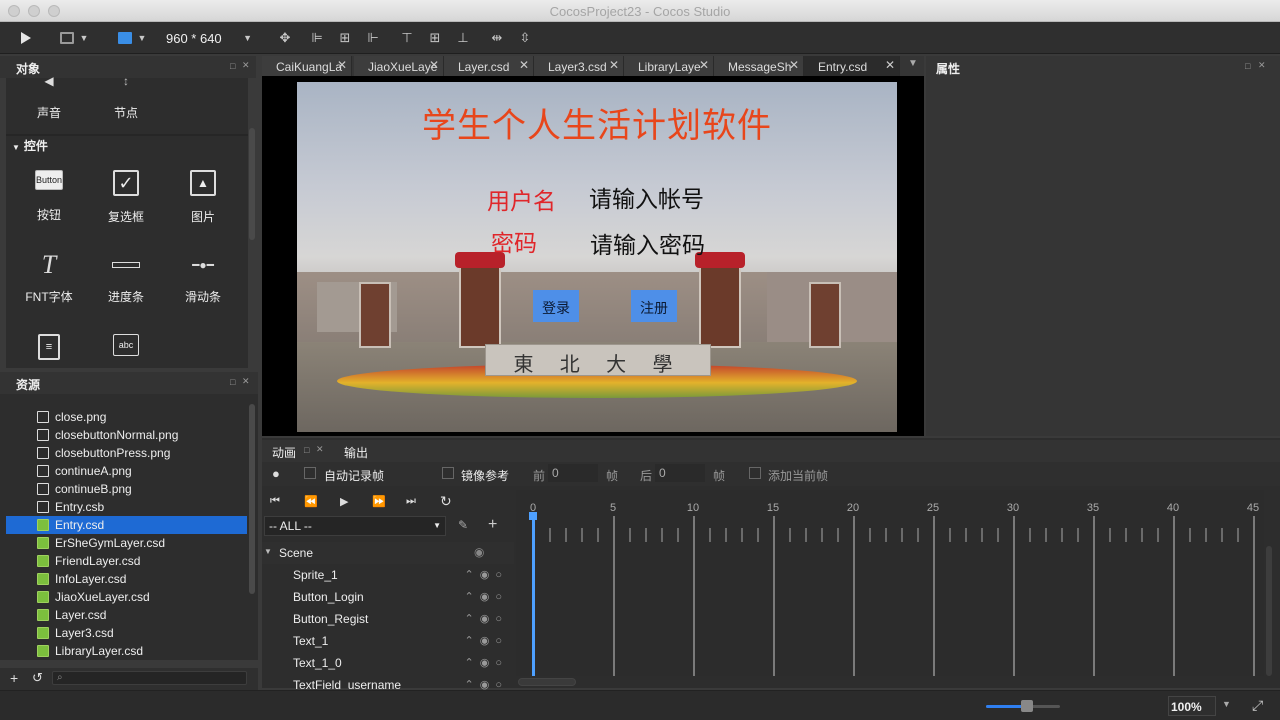 The width and height of the screenshot is (1280, 720). Describe the element at coordinates (126, 349) in the screenshot. I see `control-textfield: abc` at that location.